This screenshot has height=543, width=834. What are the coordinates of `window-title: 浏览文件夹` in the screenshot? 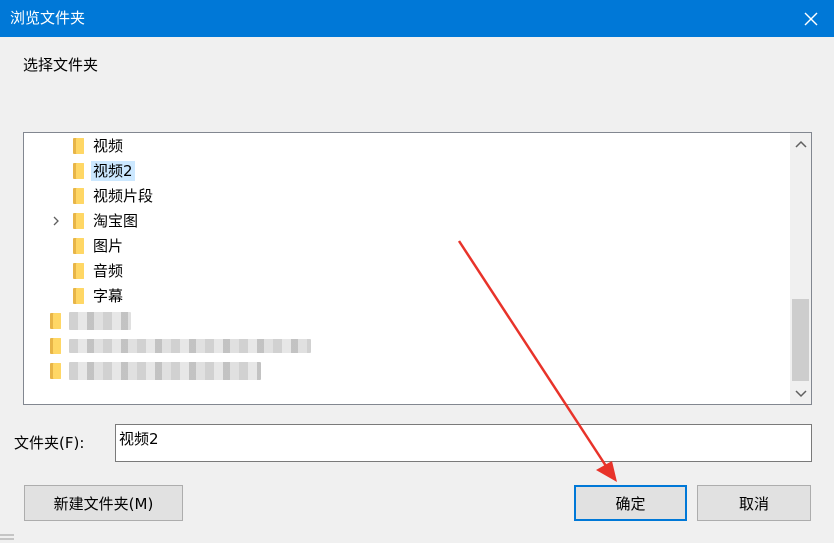 It's located at (48, 18).